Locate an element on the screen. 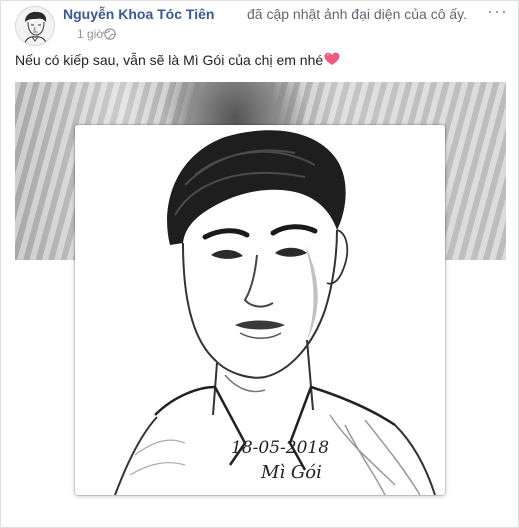  avatar-sketch-icon is located at coordinates (35, 26).